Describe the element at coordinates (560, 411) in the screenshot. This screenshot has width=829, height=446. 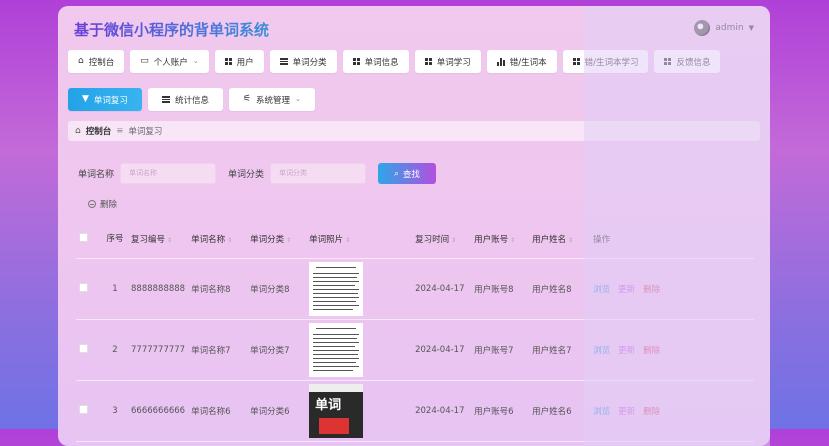
I see `cell-username: 用户姓名6` at that location.